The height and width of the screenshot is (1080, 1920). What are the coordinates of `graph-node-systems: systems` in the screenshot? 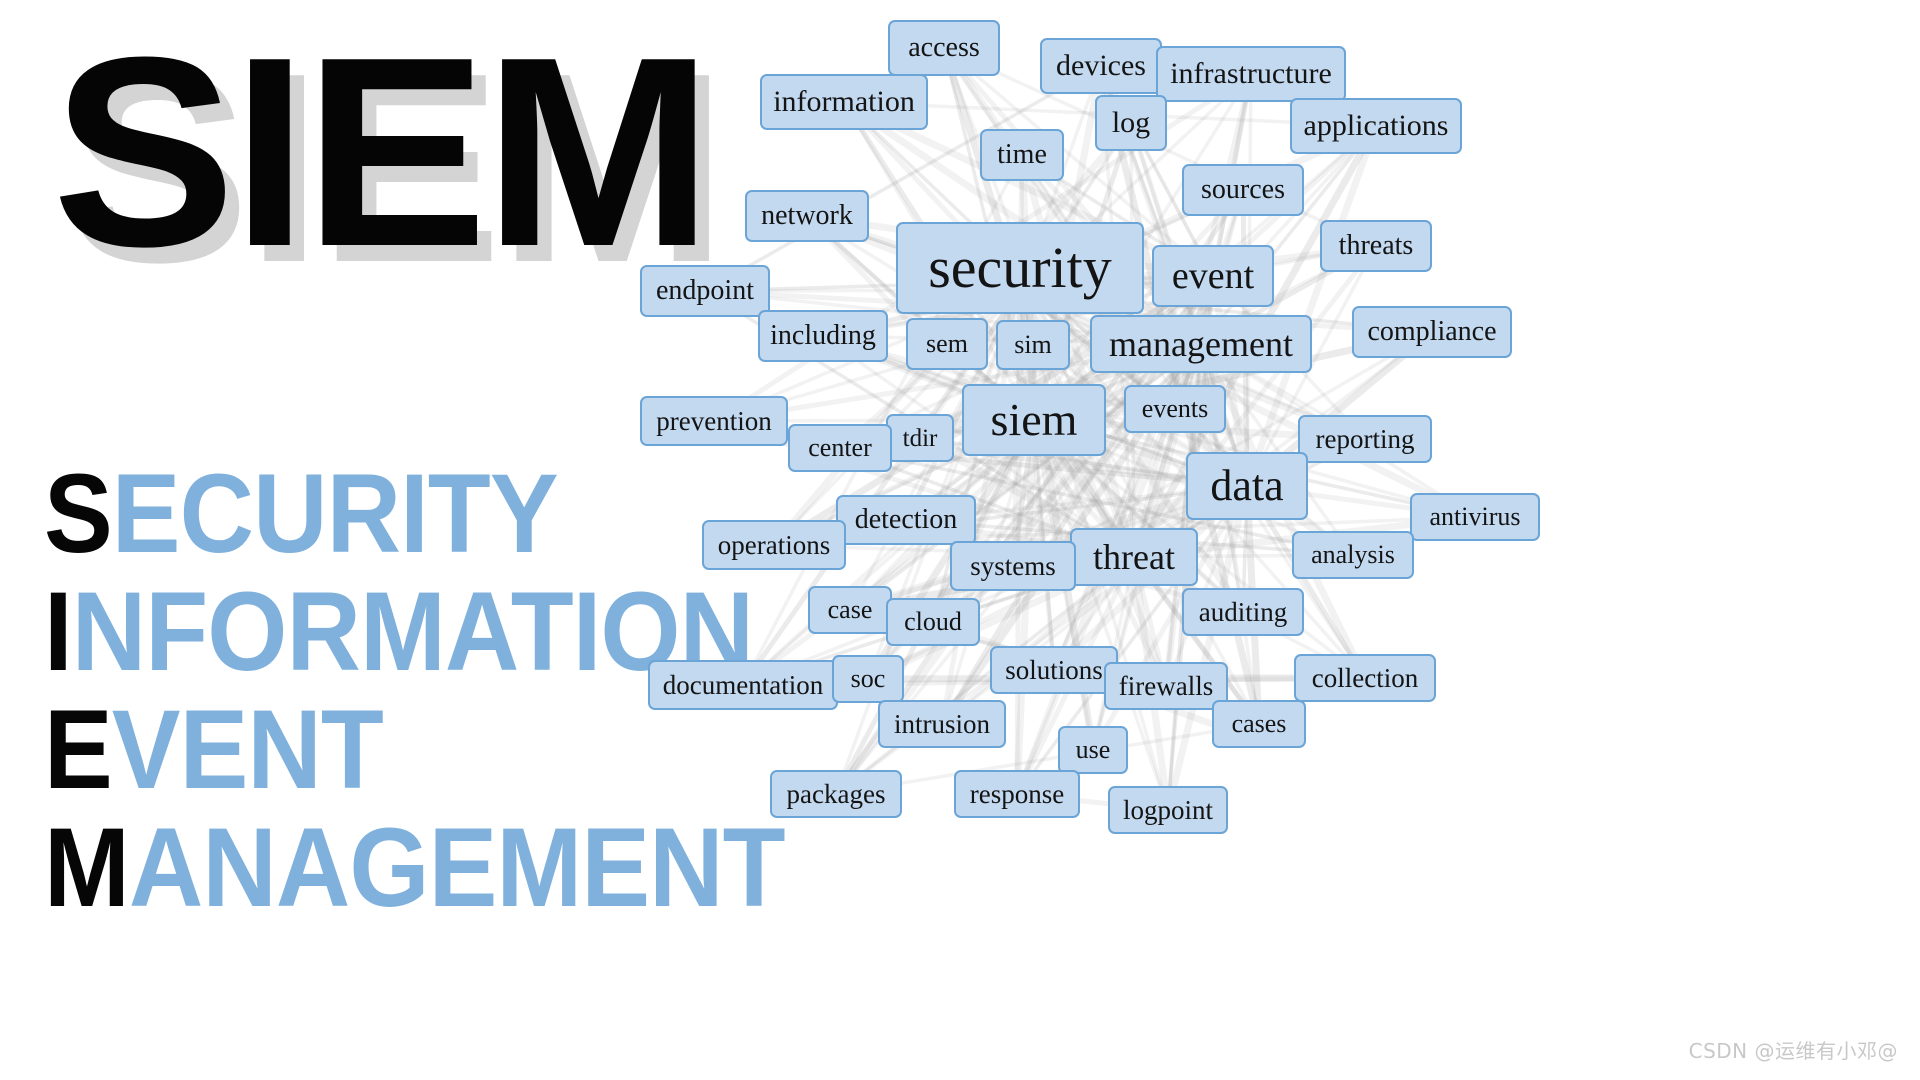 It's located at (1013, 566).